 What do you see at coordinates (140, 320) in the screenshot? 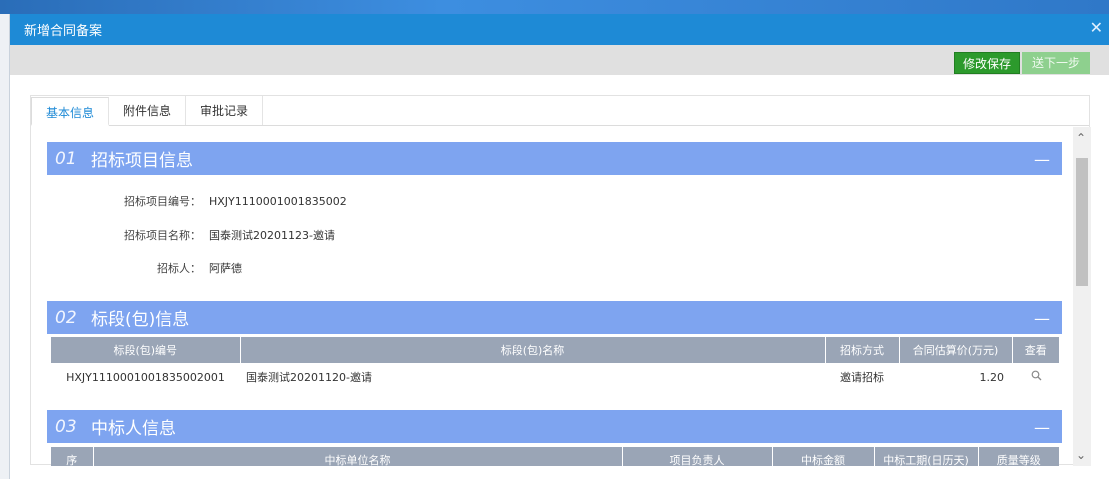
I see `section-title: 标段(包)信息` at bounding box center [140, 320].